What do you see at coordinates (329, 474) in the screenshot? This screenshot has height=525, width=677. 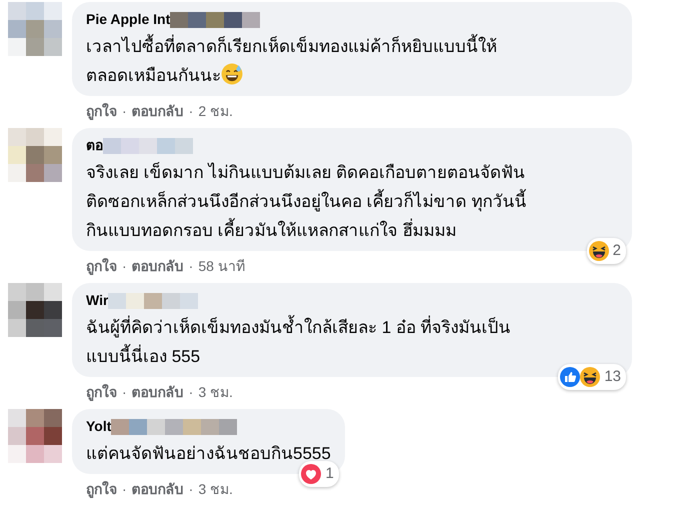 I see `reaction-count: 1` at bounding box center [329, 474].